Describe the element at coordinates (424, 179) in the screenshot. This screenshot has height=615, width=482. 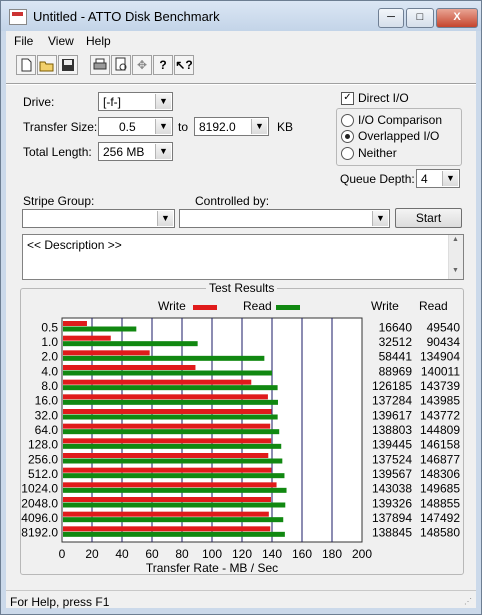
I see `queue-depth-value: 4` at that location.